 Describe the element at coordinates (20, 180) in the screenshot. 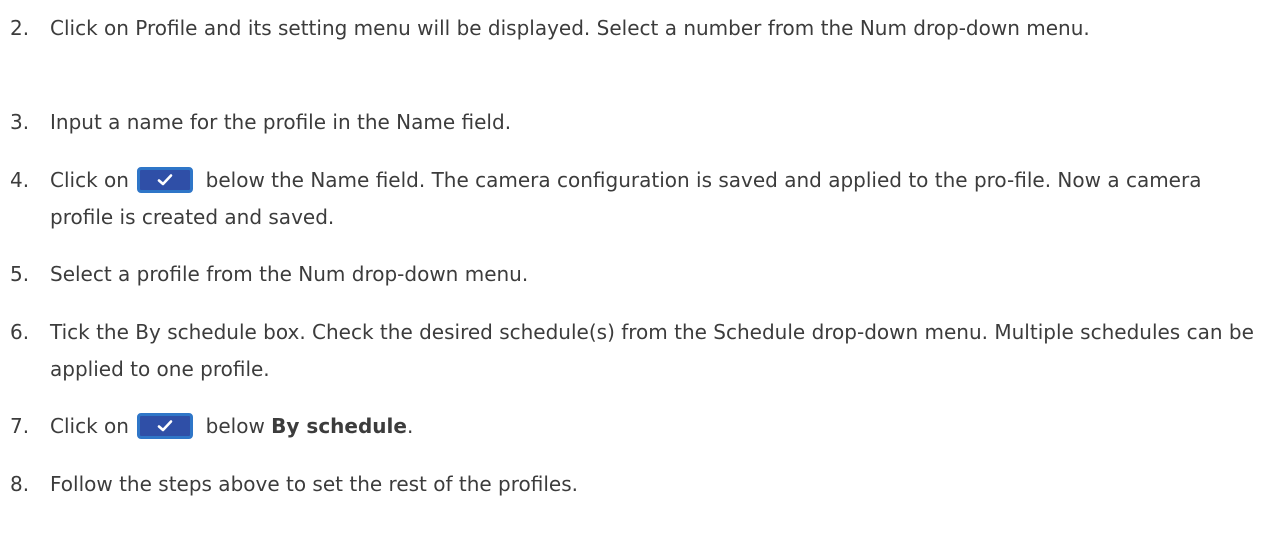

I see `step-number: 4.` at that location.